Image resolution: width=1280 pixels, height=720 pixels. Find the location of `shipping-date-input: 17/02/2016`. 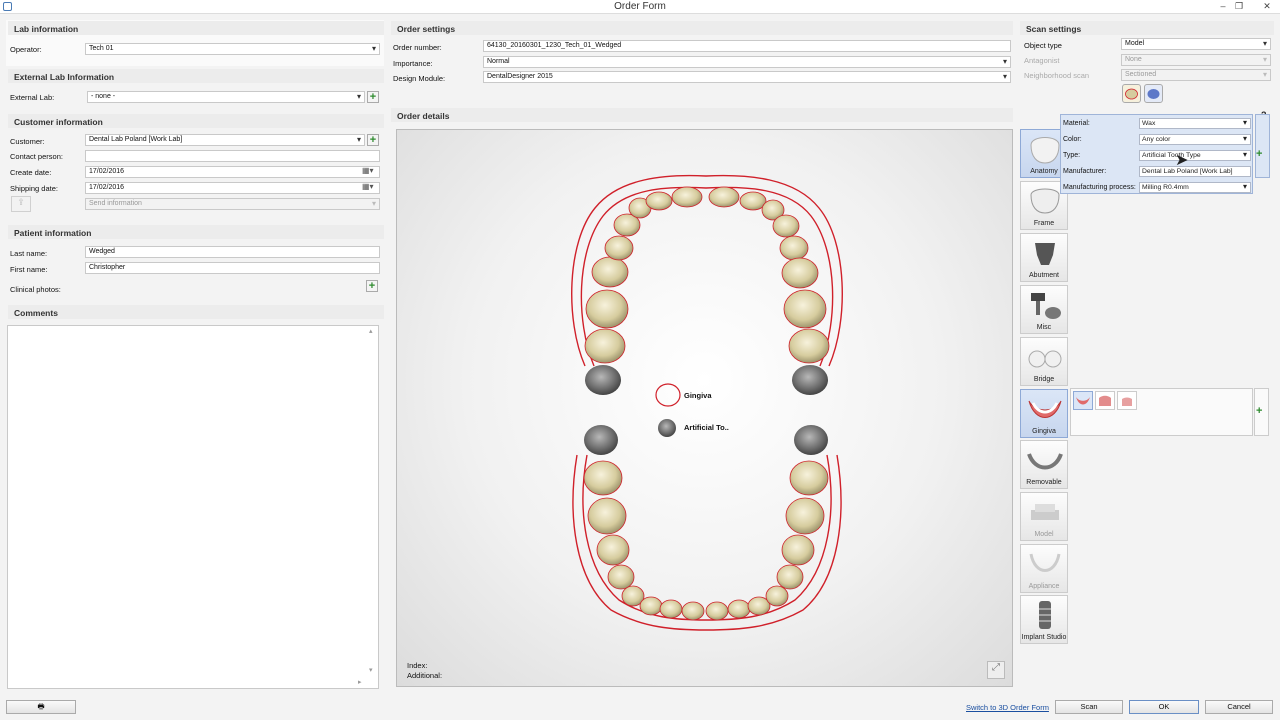

shipping-date-input: 17/02/2016 is located at coordinates (232, 188).